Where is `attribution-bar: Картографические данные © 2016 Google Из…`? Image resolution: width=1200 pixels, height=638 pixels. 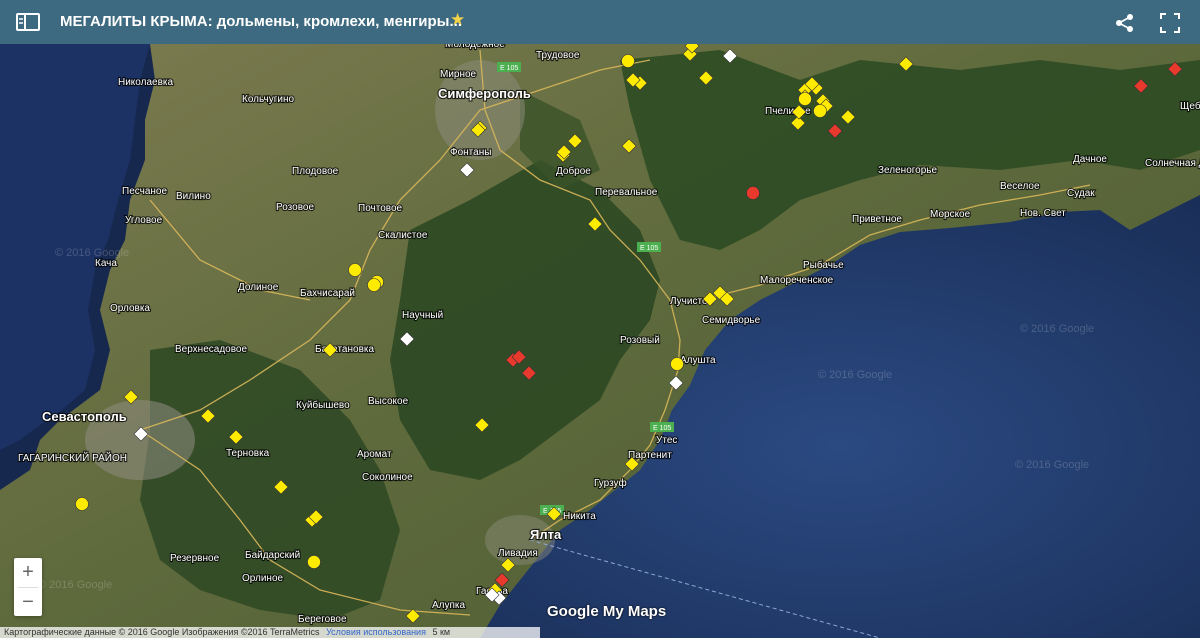
attribution-bar: Картографические данные © 2016 Google Из… is located at coordinates (270, 632).